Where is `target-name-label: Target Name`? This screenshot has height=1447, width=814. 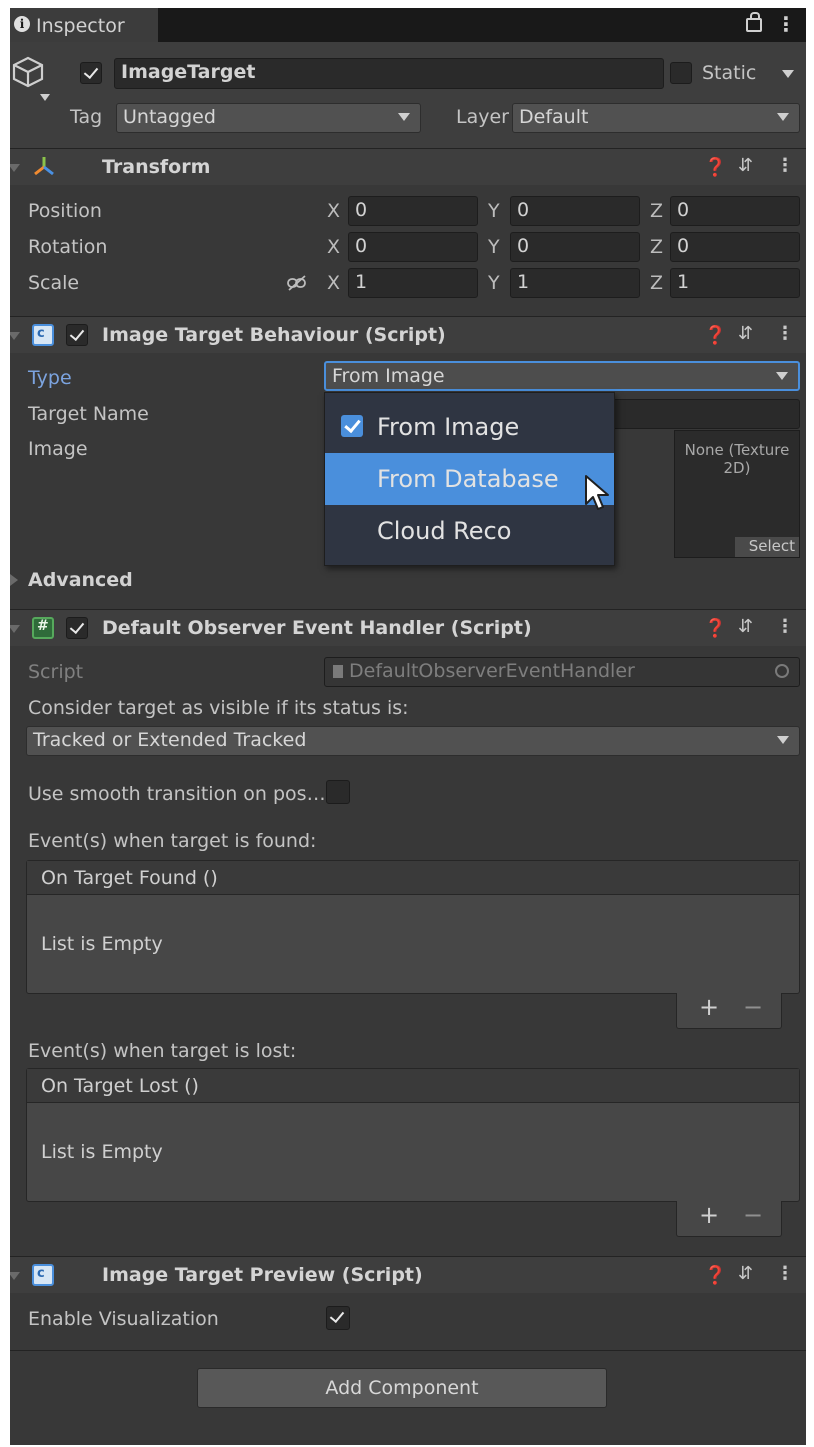 target-name-label: Target Name is located at coordinates (88, 414).